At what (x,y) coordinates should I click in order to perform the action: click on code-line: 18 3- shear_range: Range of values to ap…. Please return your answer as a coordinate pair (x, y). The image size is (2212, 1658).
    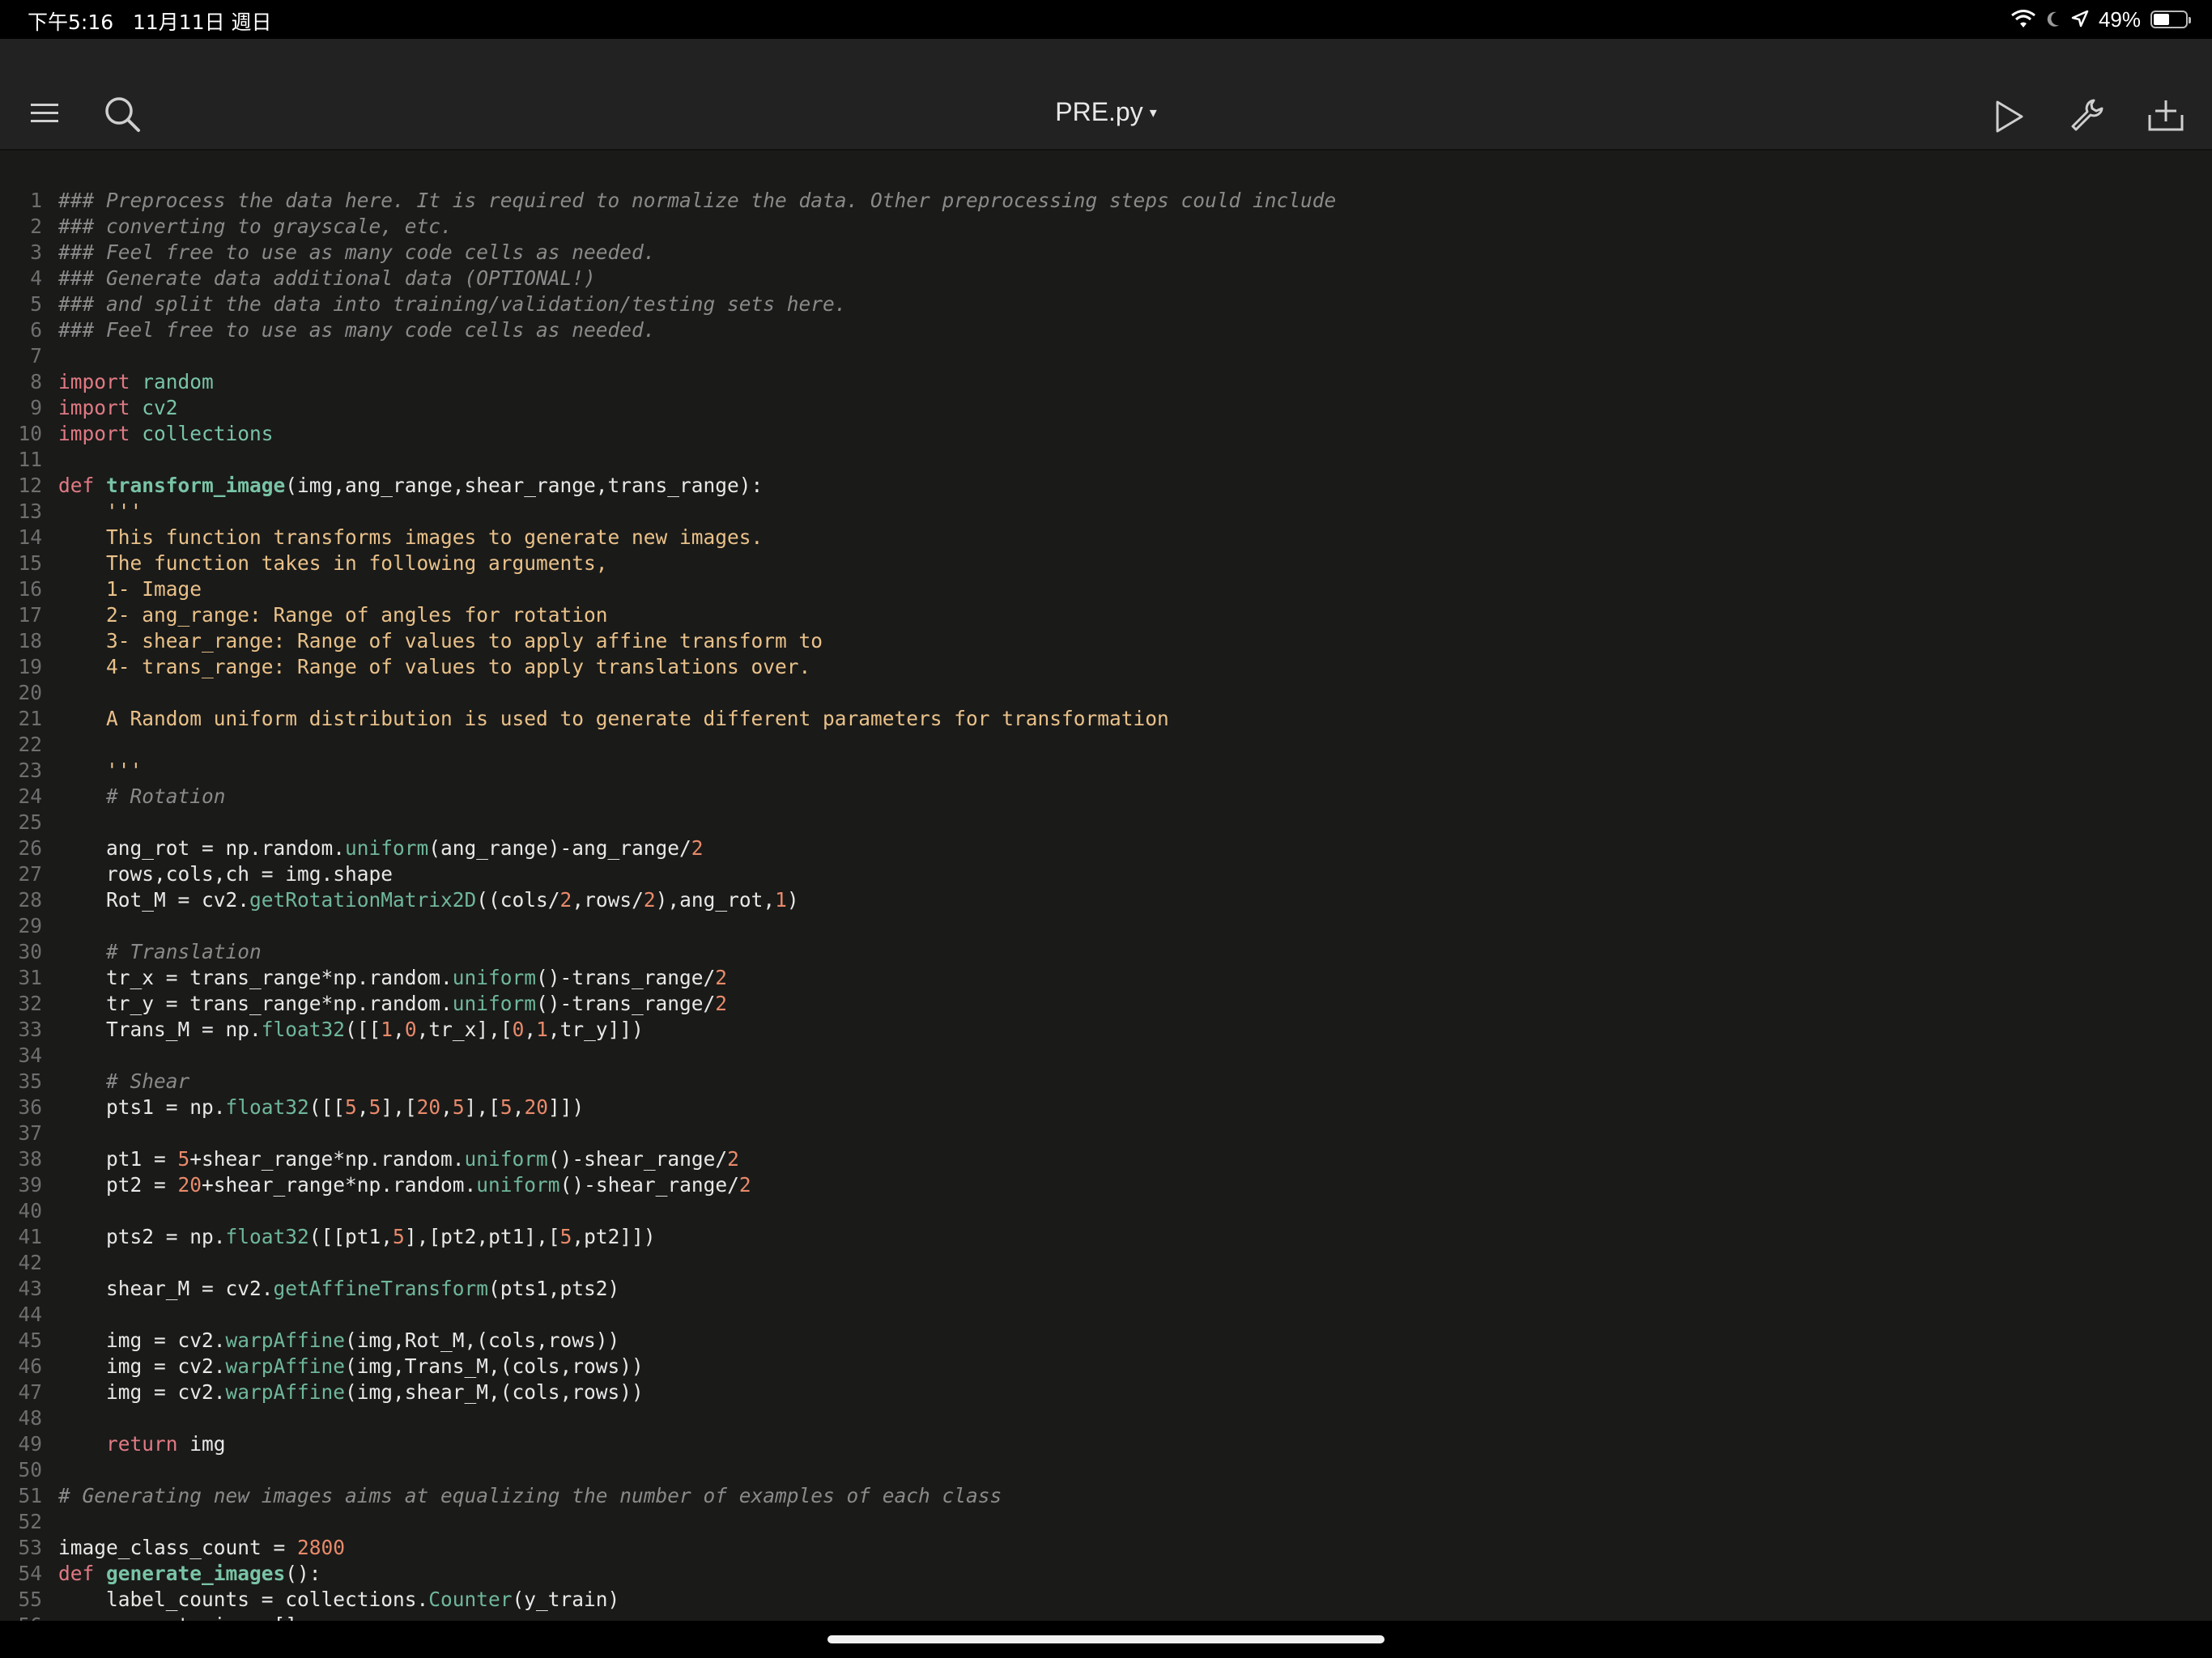
    Looking at the image, I should click on (1106, 641).